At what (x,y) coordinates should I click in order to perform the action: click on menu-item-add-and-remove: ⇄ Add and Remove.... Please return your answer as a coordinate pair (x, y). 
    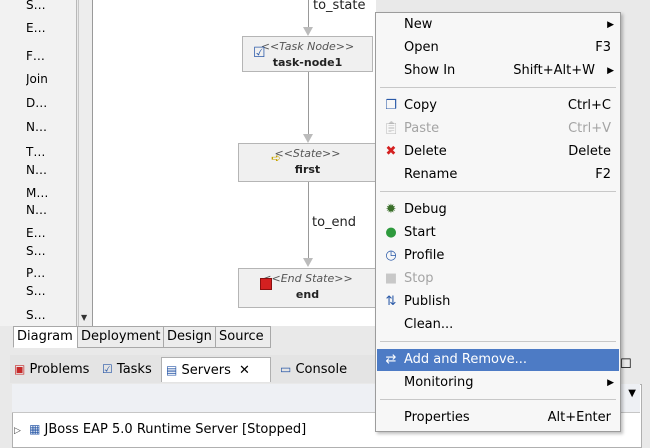
    Looking at the image, I should click on (498, 360).